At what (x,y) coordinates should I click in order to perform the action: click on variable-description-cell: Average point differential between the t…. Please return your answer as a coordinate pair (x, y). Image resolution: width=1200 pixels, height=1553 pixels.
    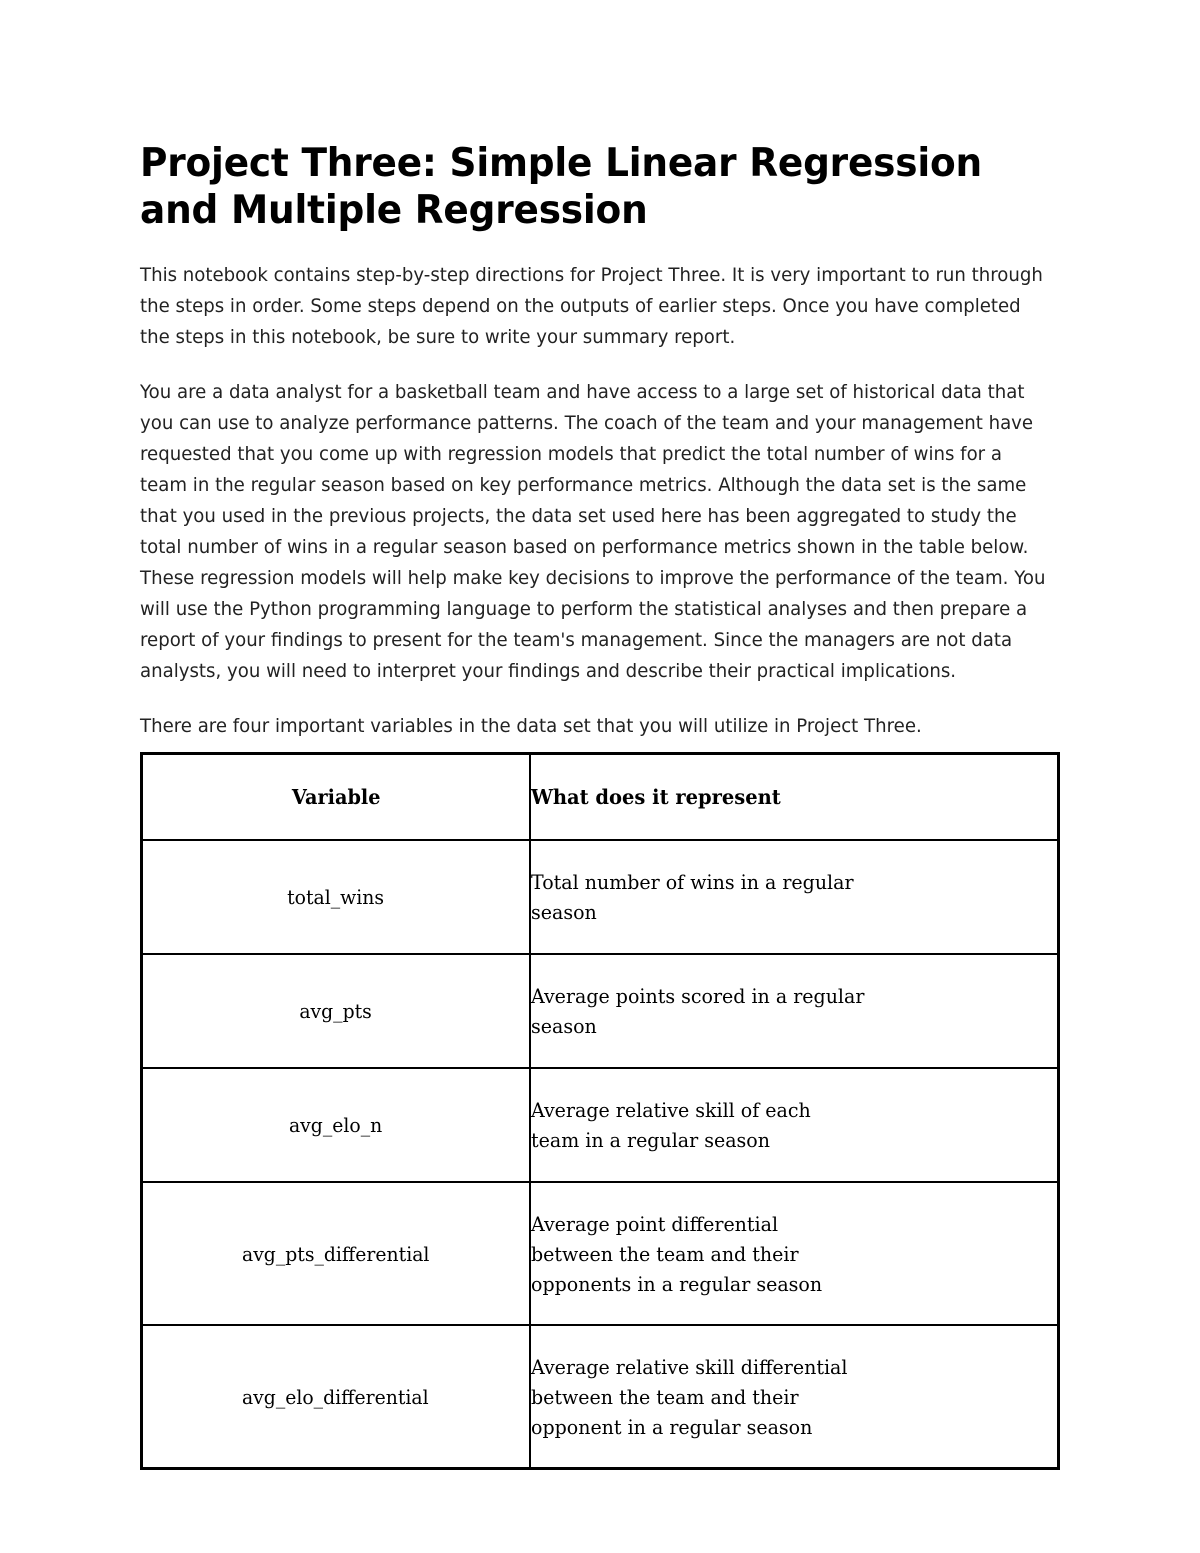
    Looking at the image, I should click on (794, 1253).